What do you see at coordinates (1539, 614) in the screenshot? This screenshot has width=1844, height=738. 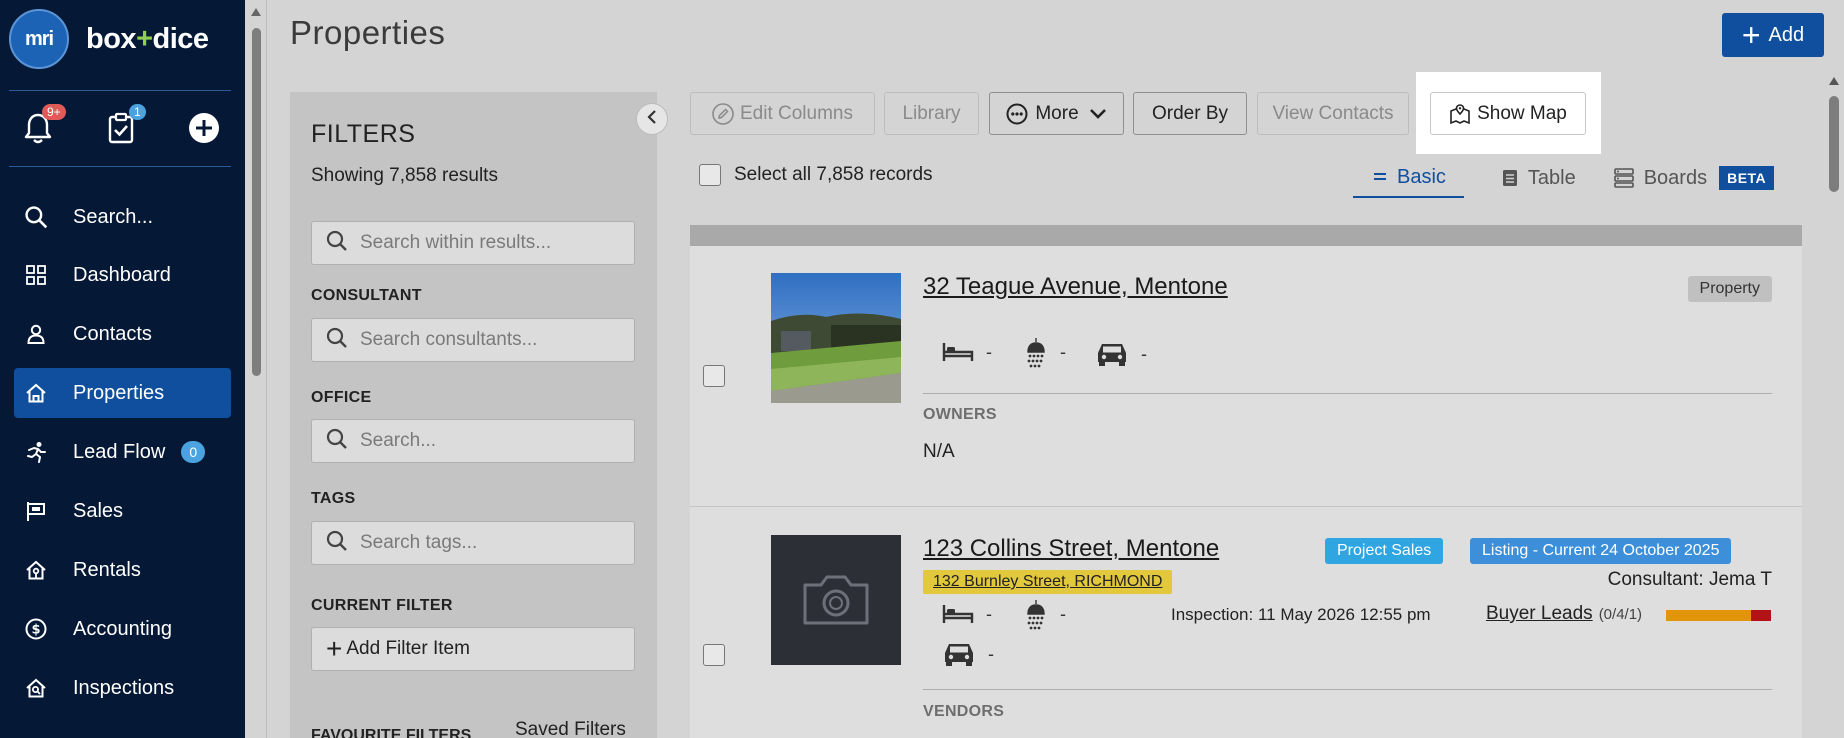 I see `buyer-leads-link: Buyer Leads` at bounding box center [1539, 614].